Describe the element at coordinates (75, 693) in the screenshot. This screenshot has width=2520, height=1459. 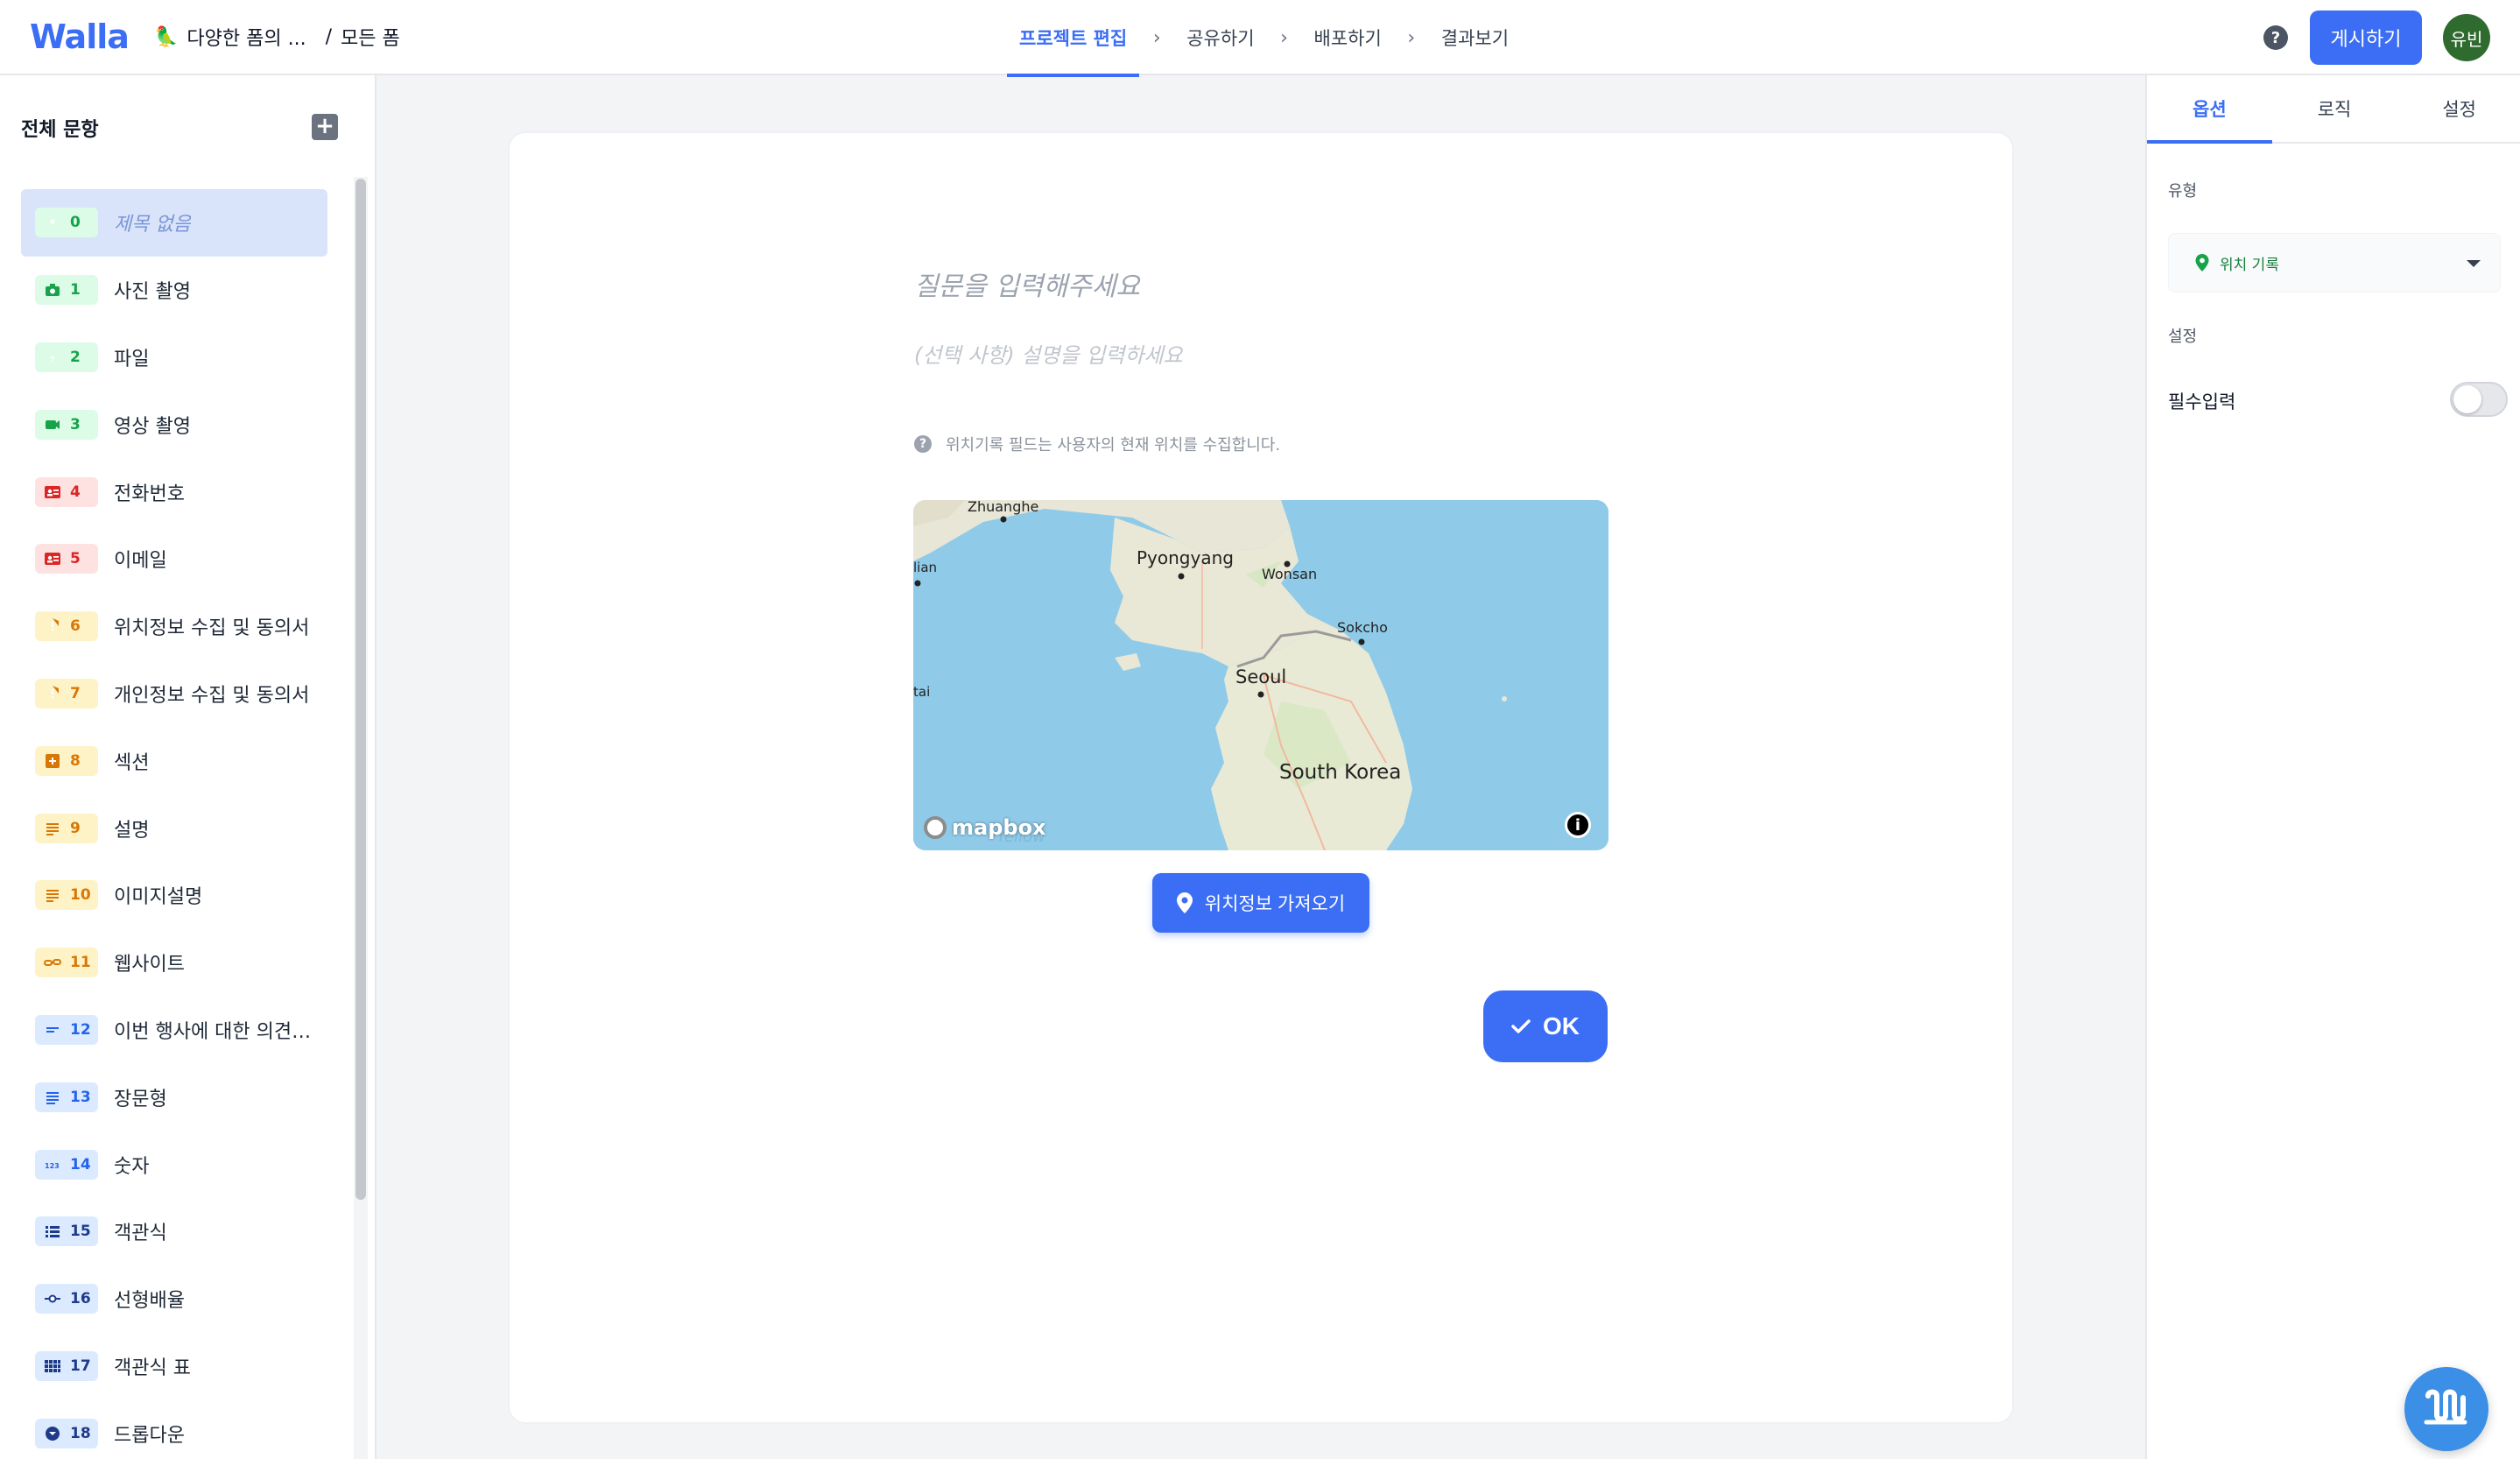
I see `question-number: 7` at that location.